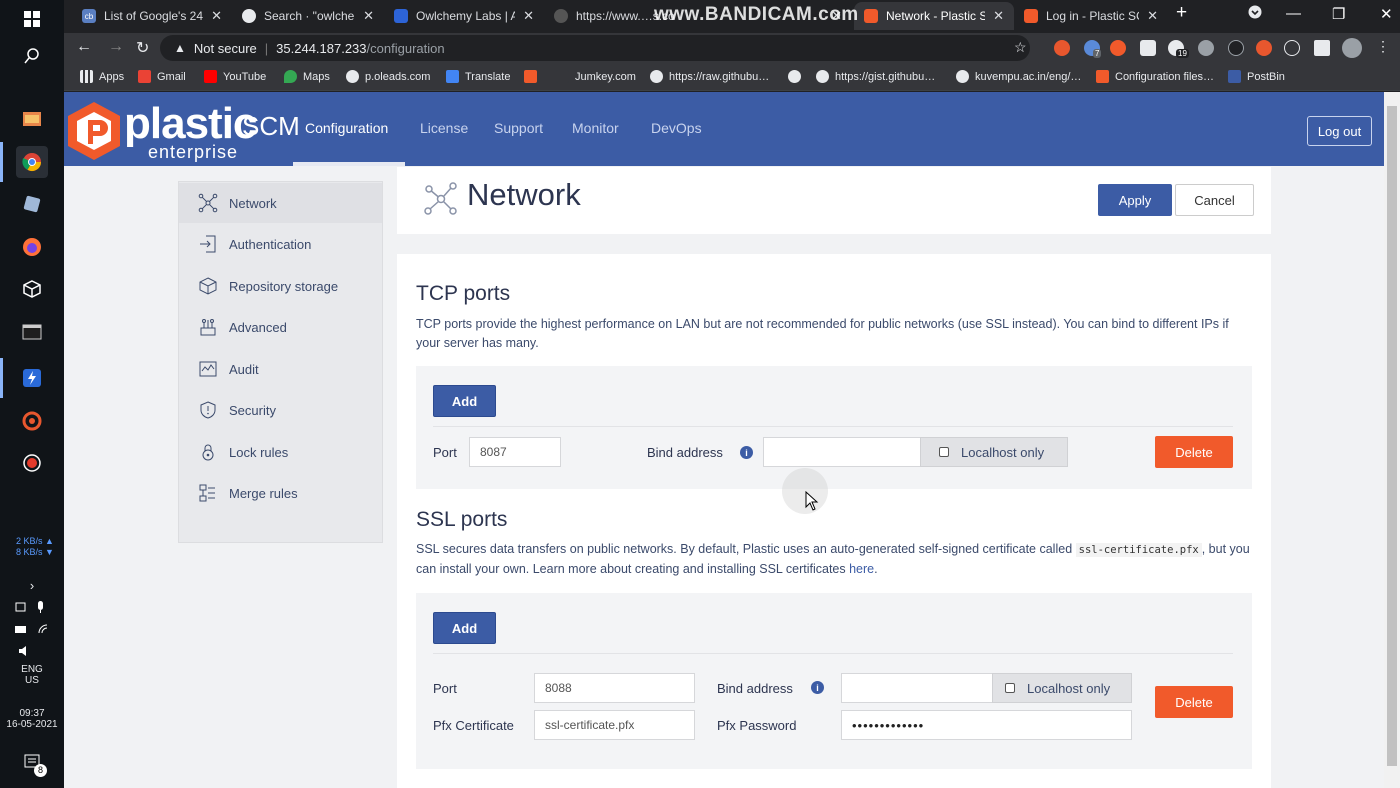 This screenshot has height=788, width=1400. What do you see at coordinates (1293, 13) in the screenshot?
I see `minimize-button: —` at bounding box center [1293, 13].